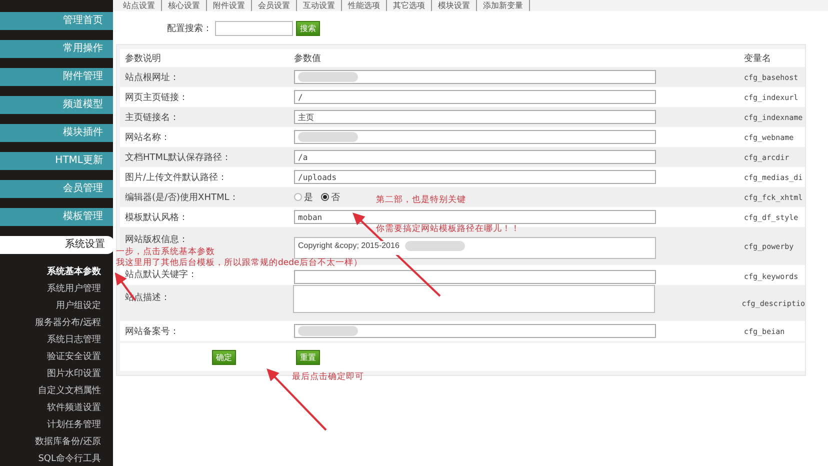 Image resolution: width=828 pixels, height=466 pixels. Describe the element at coordinates (757, 58) in the screenshot. I see `column-header: 变量名` at that location.